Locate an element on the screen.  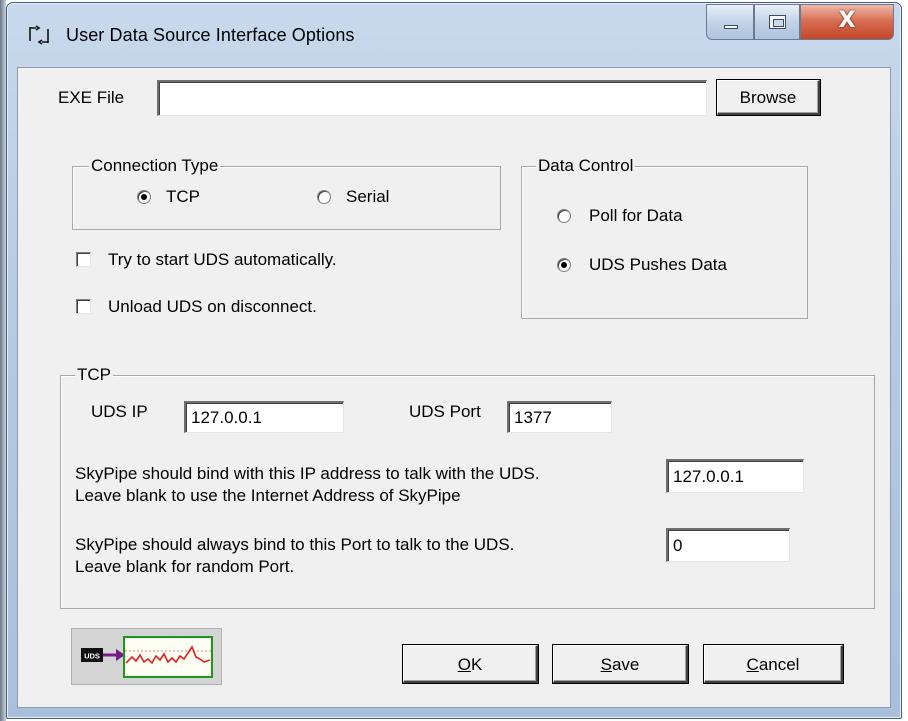
unload-uds-checkbox is located at coordinates (83, 306).